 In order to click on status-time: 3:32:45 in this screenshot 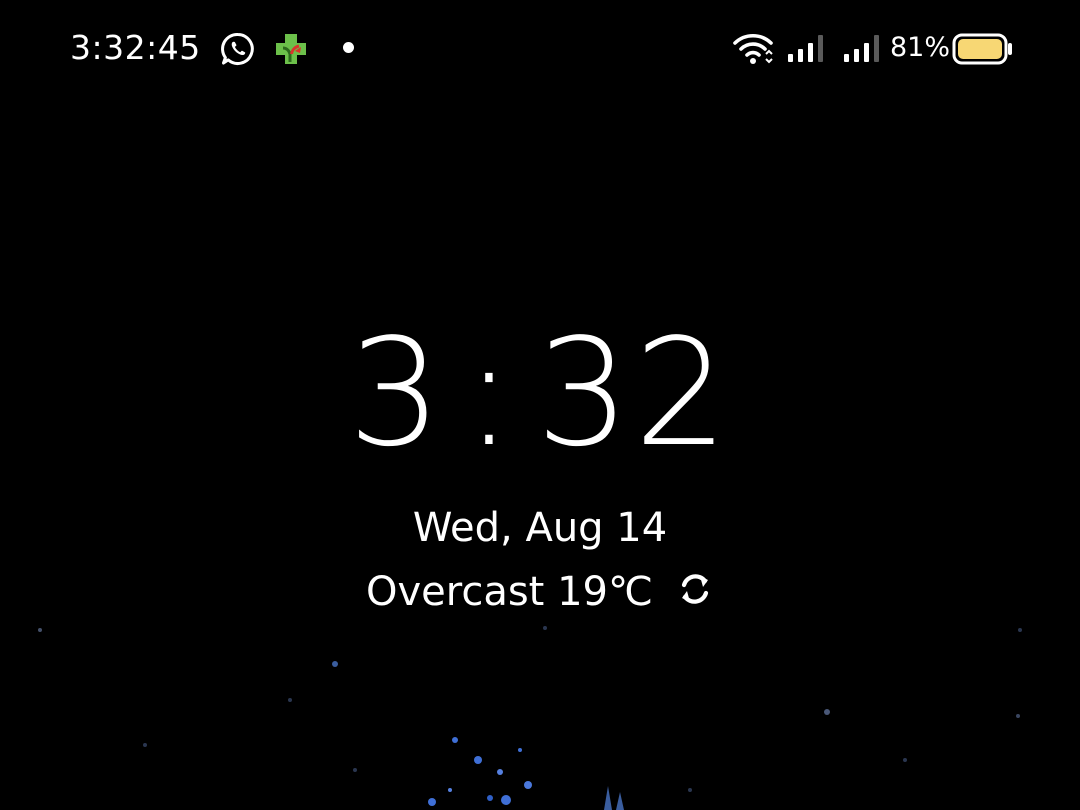, I will do `click(135, 47)`.